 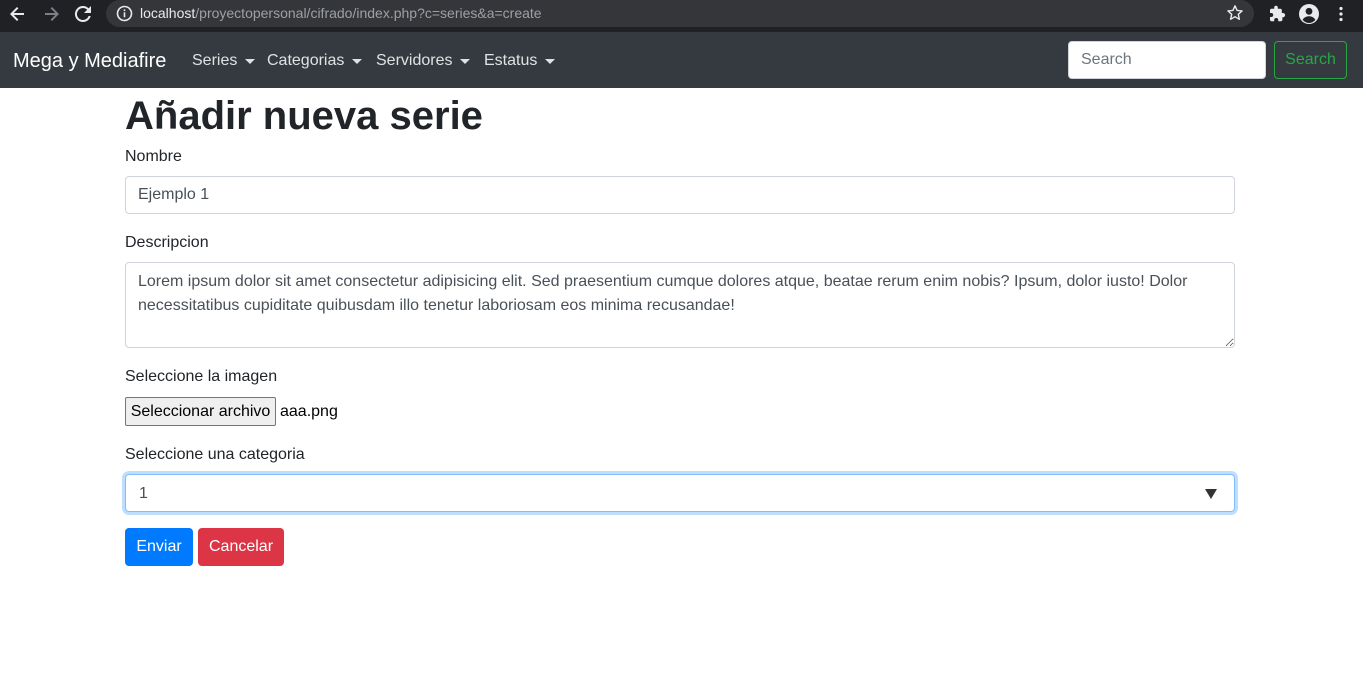 I want to click on nav-item-label: Series, so click(x=215, y=60).